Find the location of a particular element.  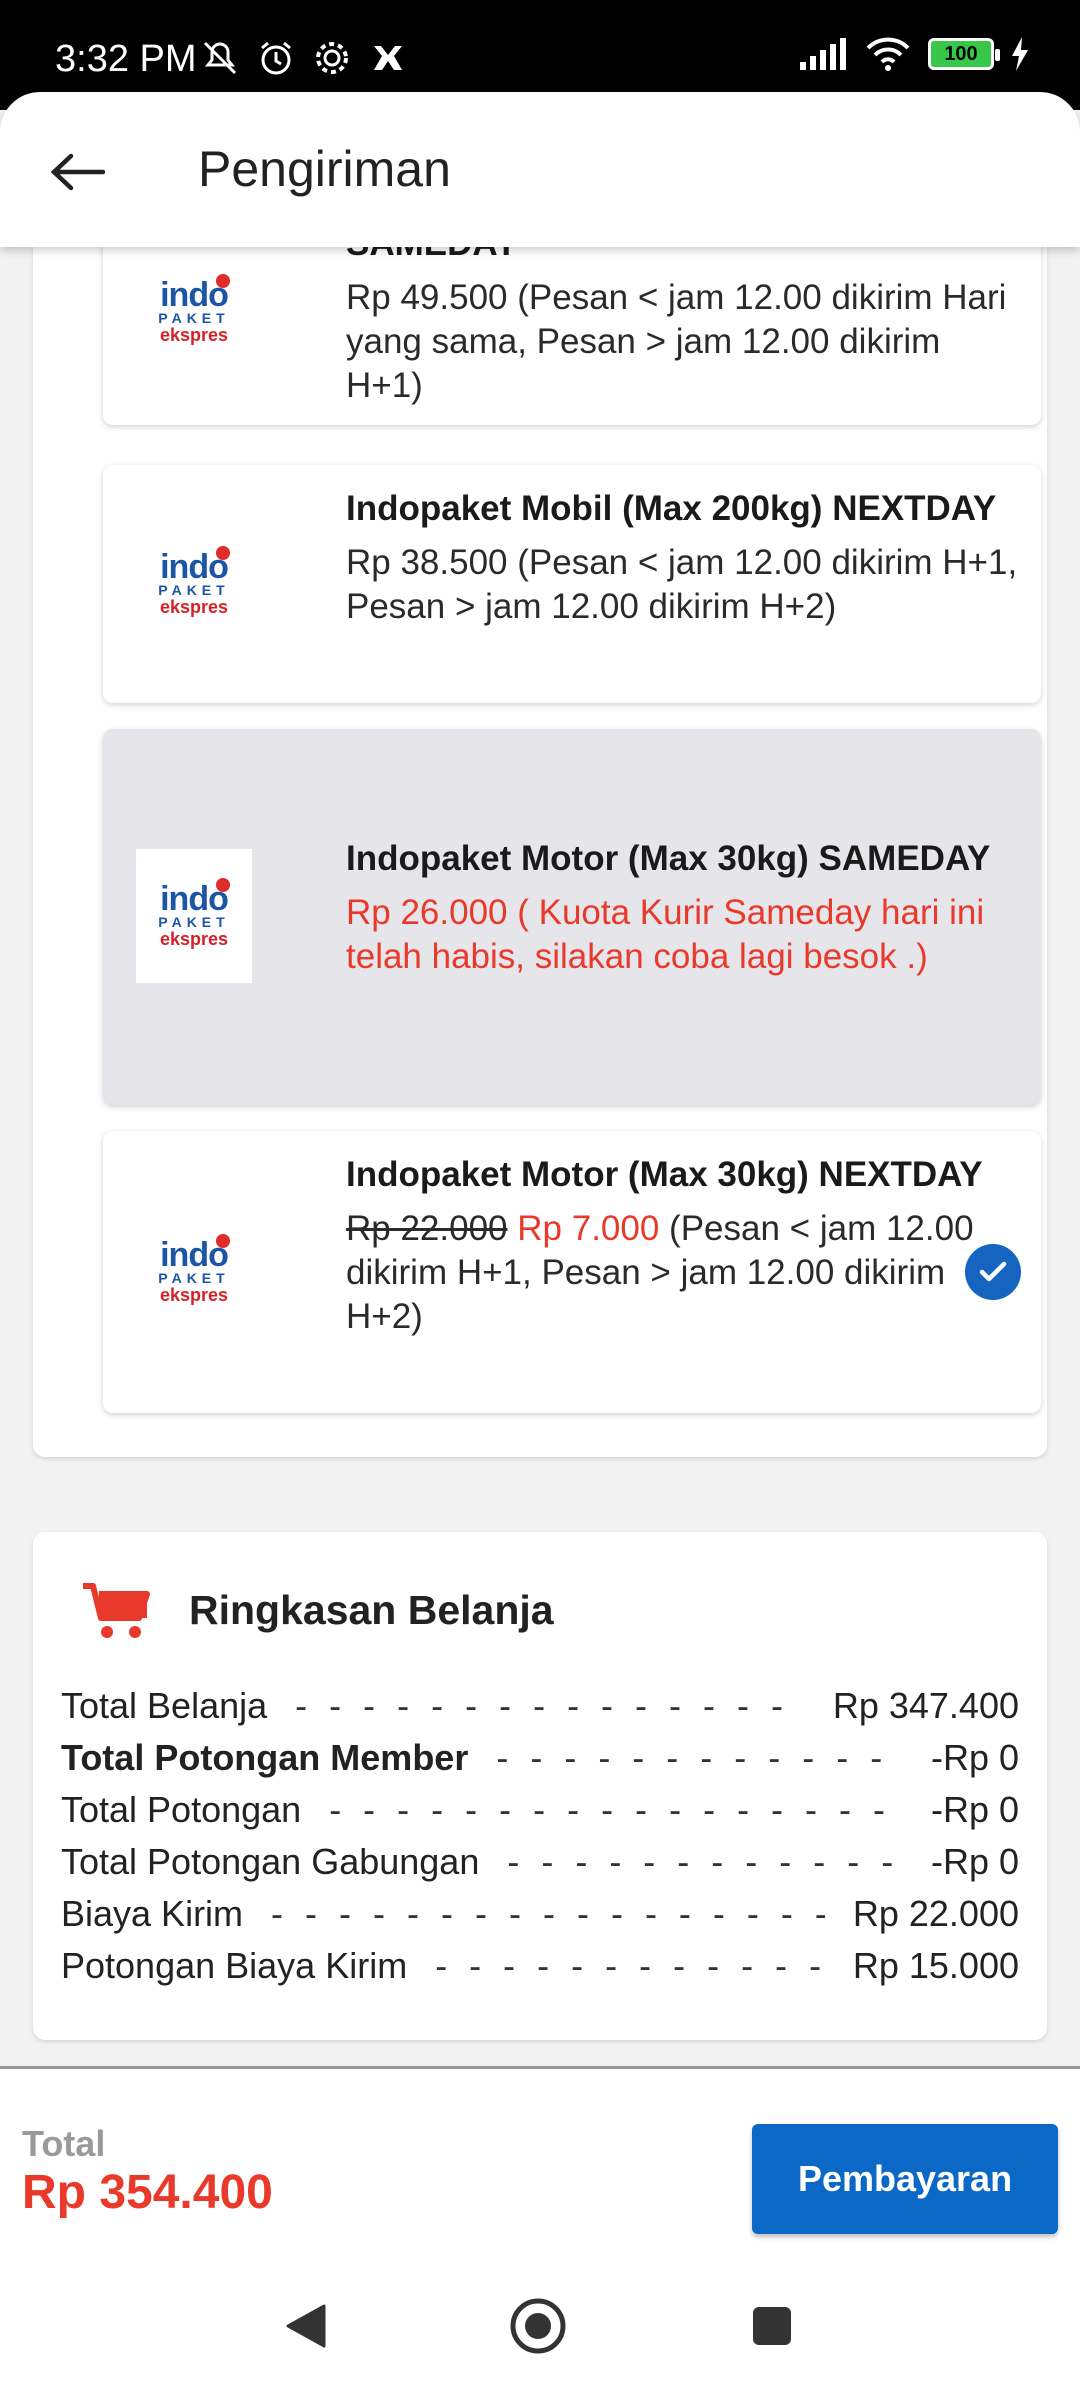

summary-row-label: Total Potongan is located at coordinates (181, 1809).